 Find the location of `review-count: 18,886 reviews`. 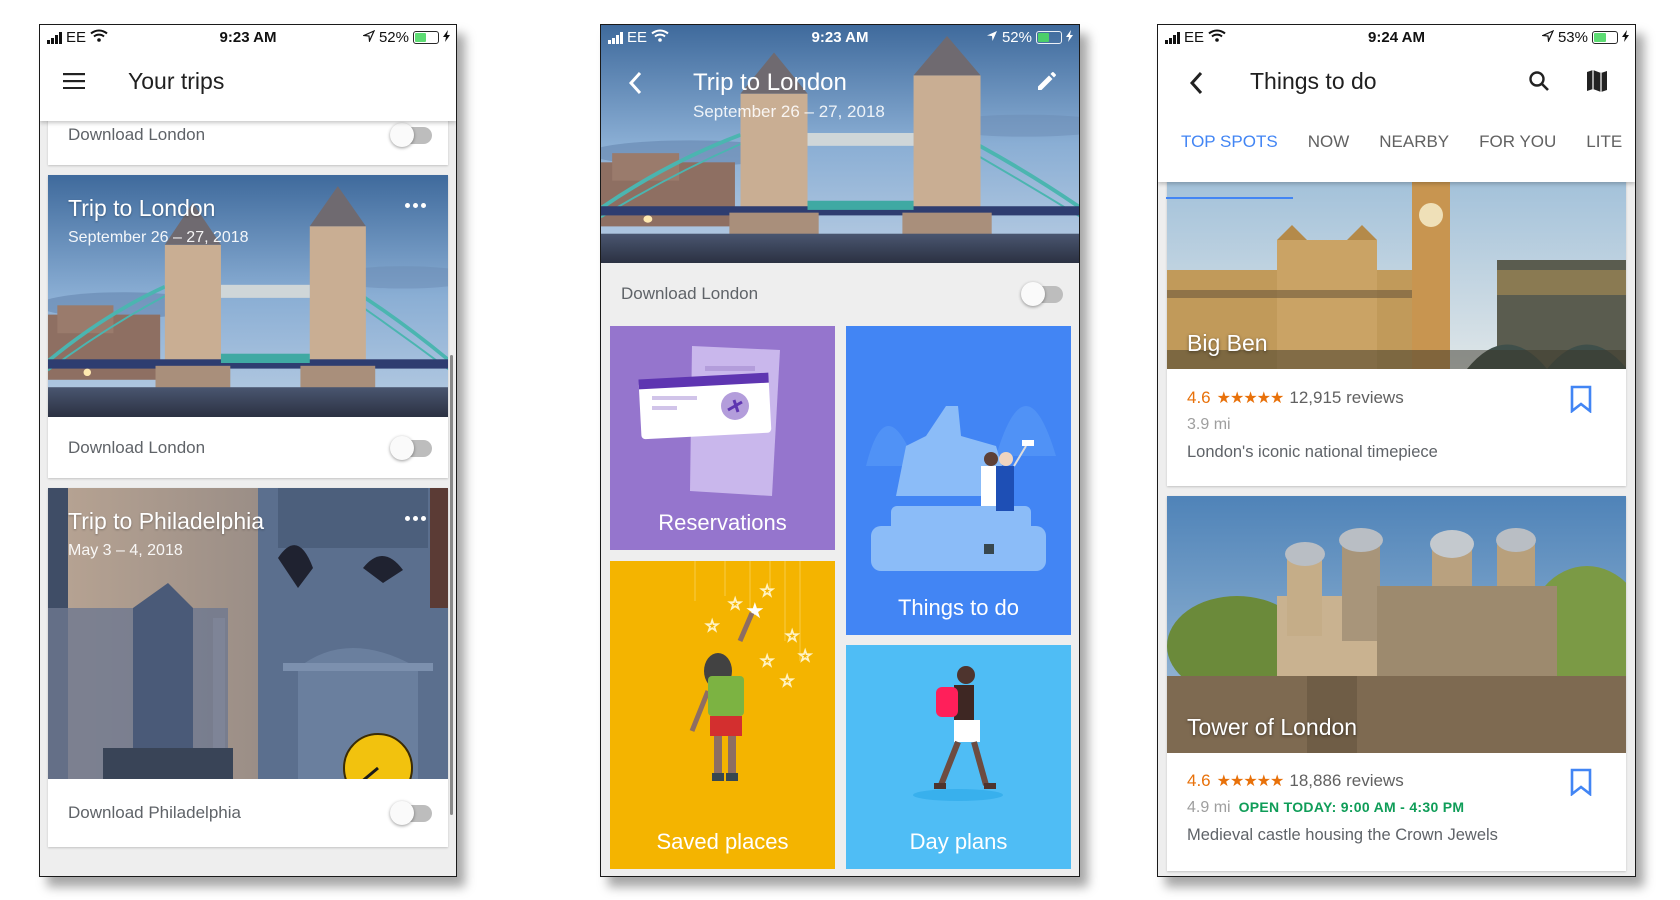

review-count: 18,886 reviews is located at coordinates (1346, 780).